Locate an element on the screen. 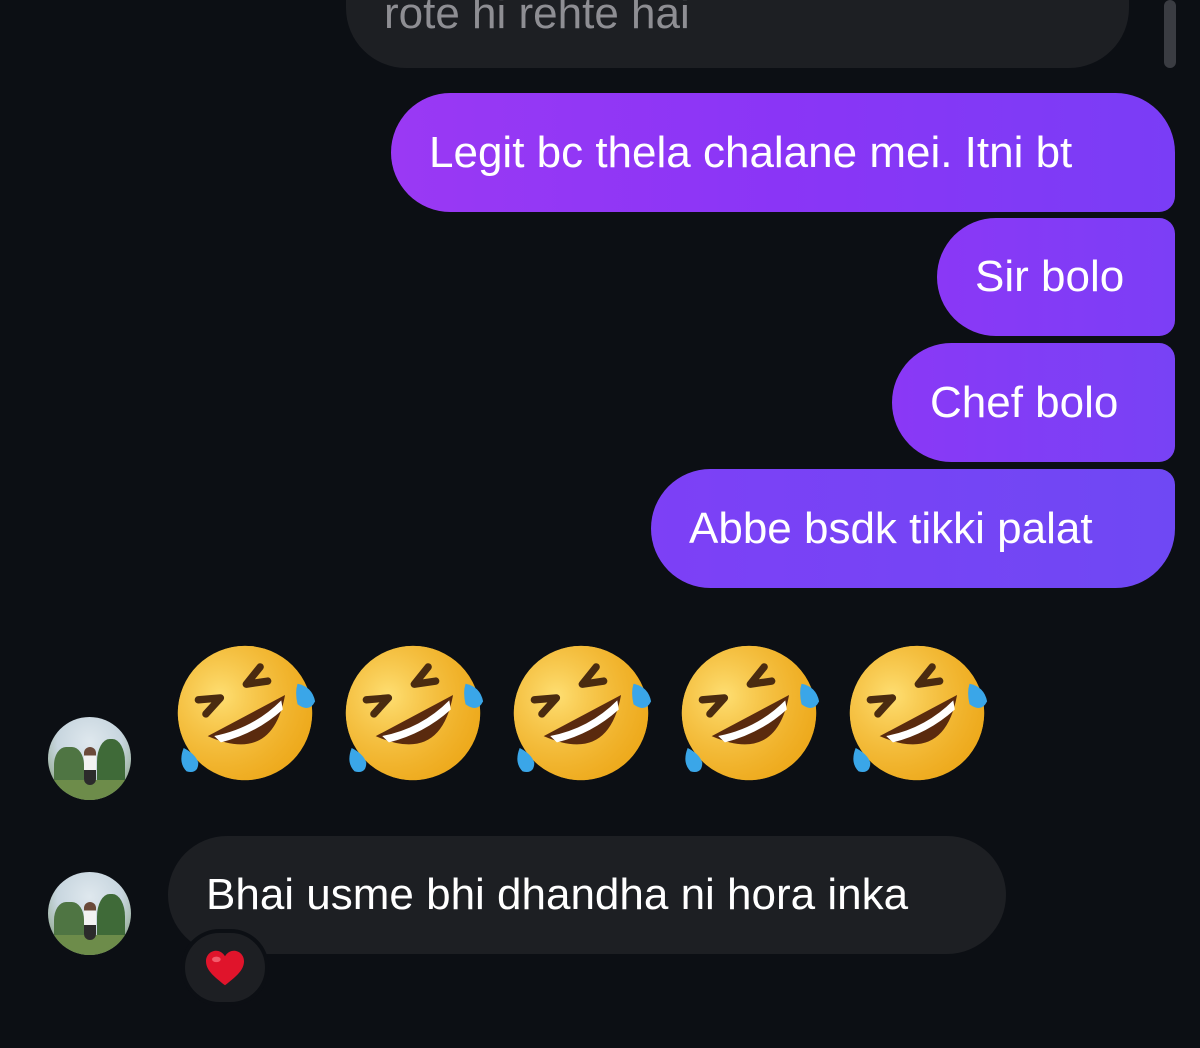 The image size is (1200, 1048). outgoing-message: Abbe bsdk tikki palat is located at coordinates (913, 528).